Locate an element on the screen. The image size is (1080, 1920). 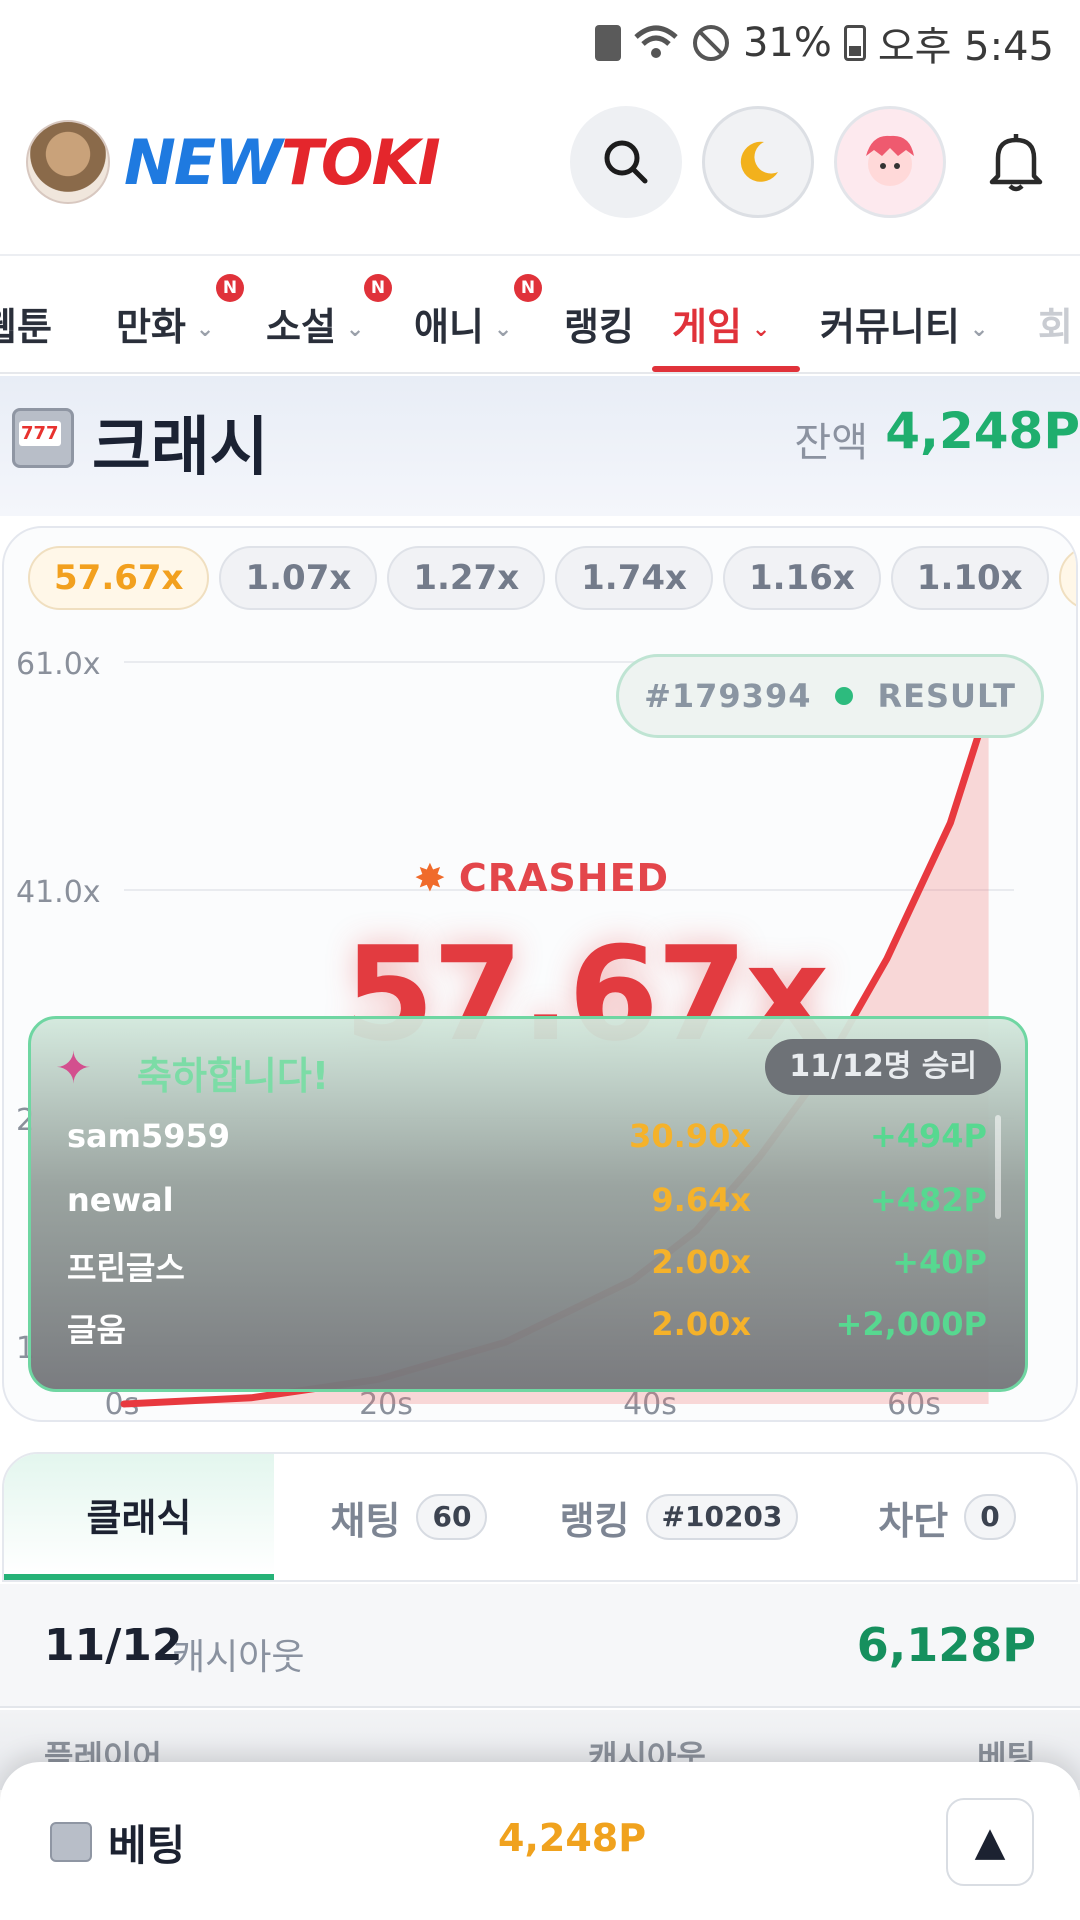
winner-row: newal 9.64x +482P is located at coordinates (527, 1206).